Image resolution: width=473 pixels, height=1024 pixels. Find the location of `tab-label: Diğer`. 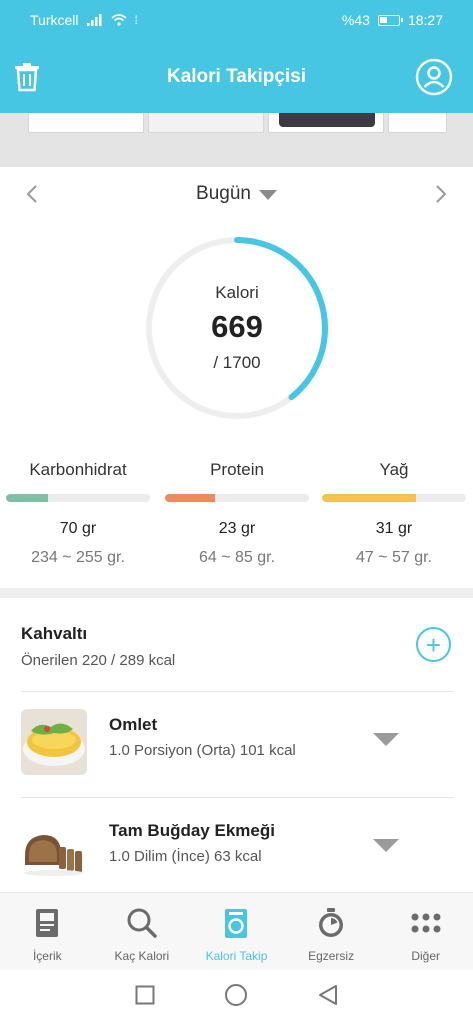

tab-label: Diğer is located at coordinates (426, 956).